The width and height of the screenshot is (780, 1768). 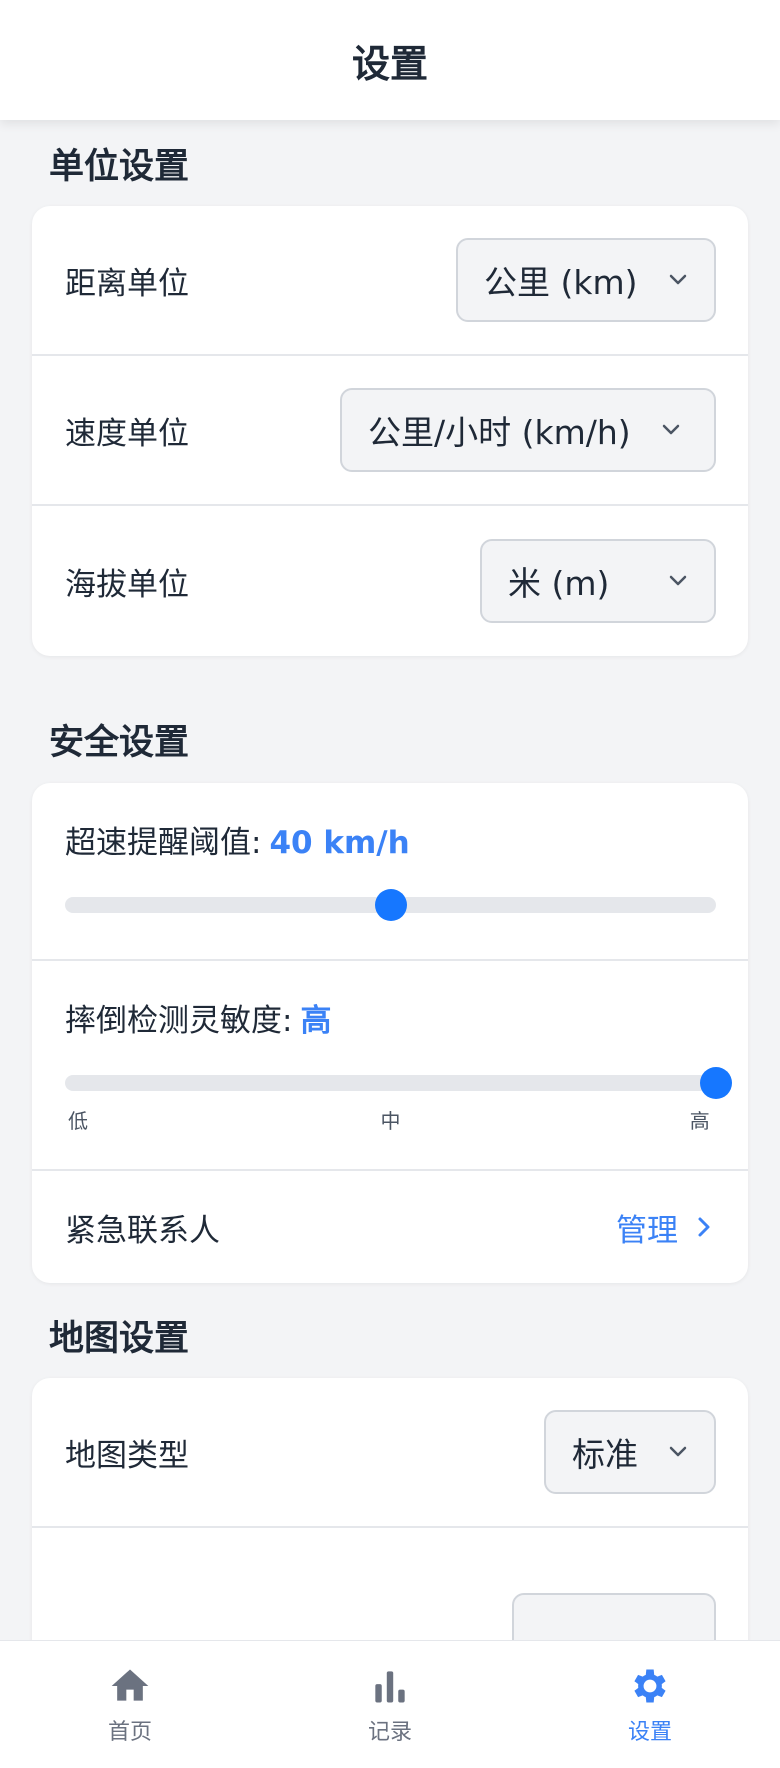 I want to click on manage-contacts-link: 管理, so click(x=666, y=1227).